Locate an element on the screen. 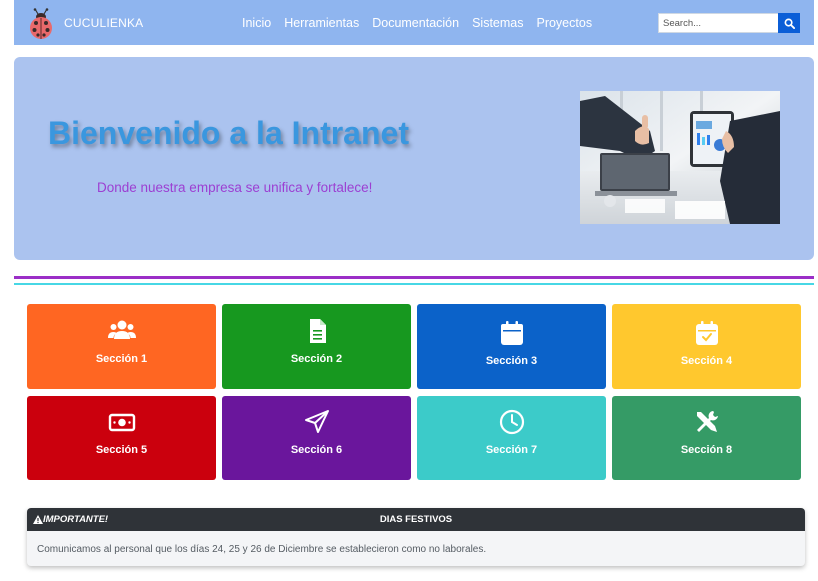 Image resolution: width=818 pixels, height=581 pixels. divider-cyan is located at coordinates (414, 284).